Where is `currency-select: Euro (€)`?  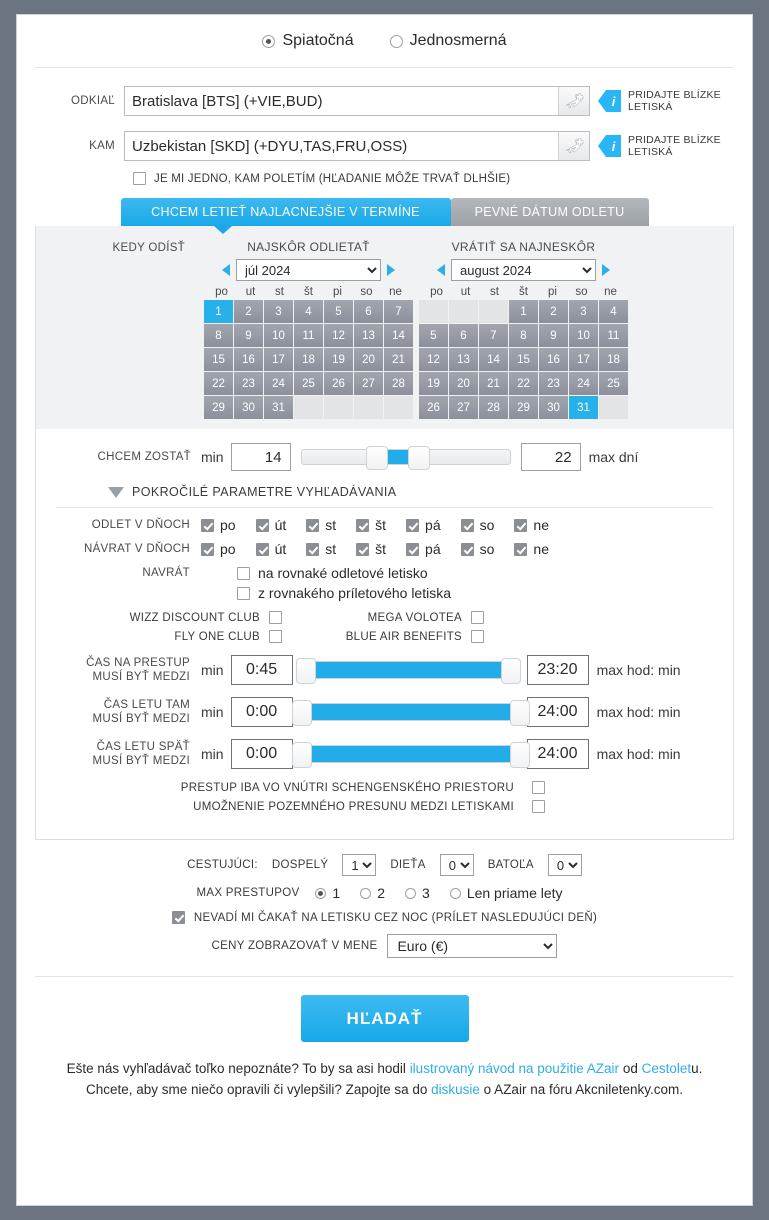 currency-select: Euro (€) is located at coordinates (472, 946).